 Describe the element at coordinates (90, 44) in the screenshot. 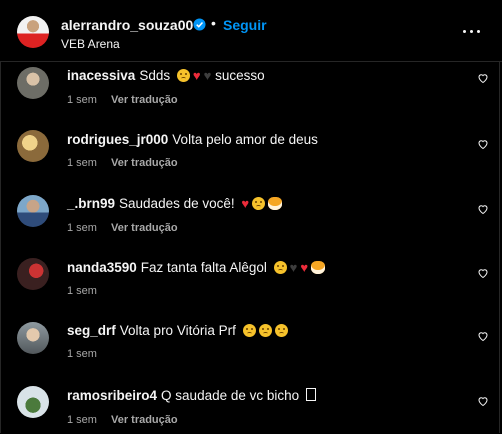

I see `location-link: VEB Arena` at that location.